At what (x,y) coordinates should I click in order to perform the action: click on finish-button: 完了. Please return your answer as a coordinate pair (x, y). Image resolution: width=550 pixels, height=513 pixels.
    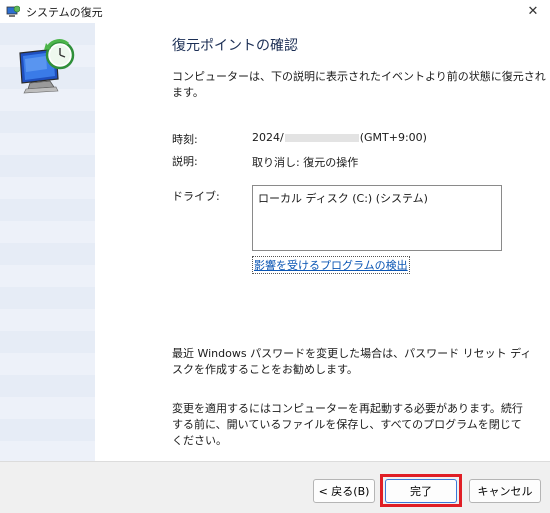
    Looking at the image, I should click on (421, 491).